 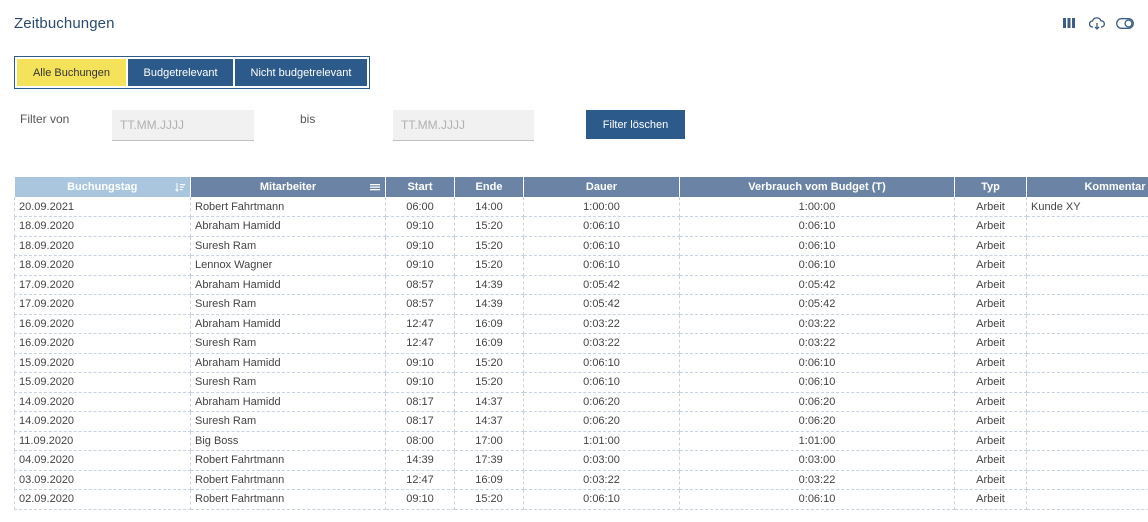 I want to click on column-header-label: Kommentar, so click(x=1115, y=187).